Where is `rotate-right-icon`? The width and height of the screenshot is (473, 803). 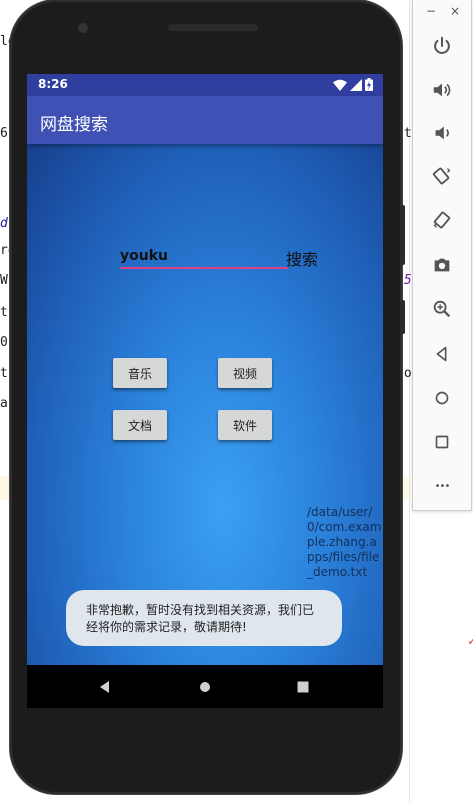
rotate-right-icon is located at coordinates (442, 220).